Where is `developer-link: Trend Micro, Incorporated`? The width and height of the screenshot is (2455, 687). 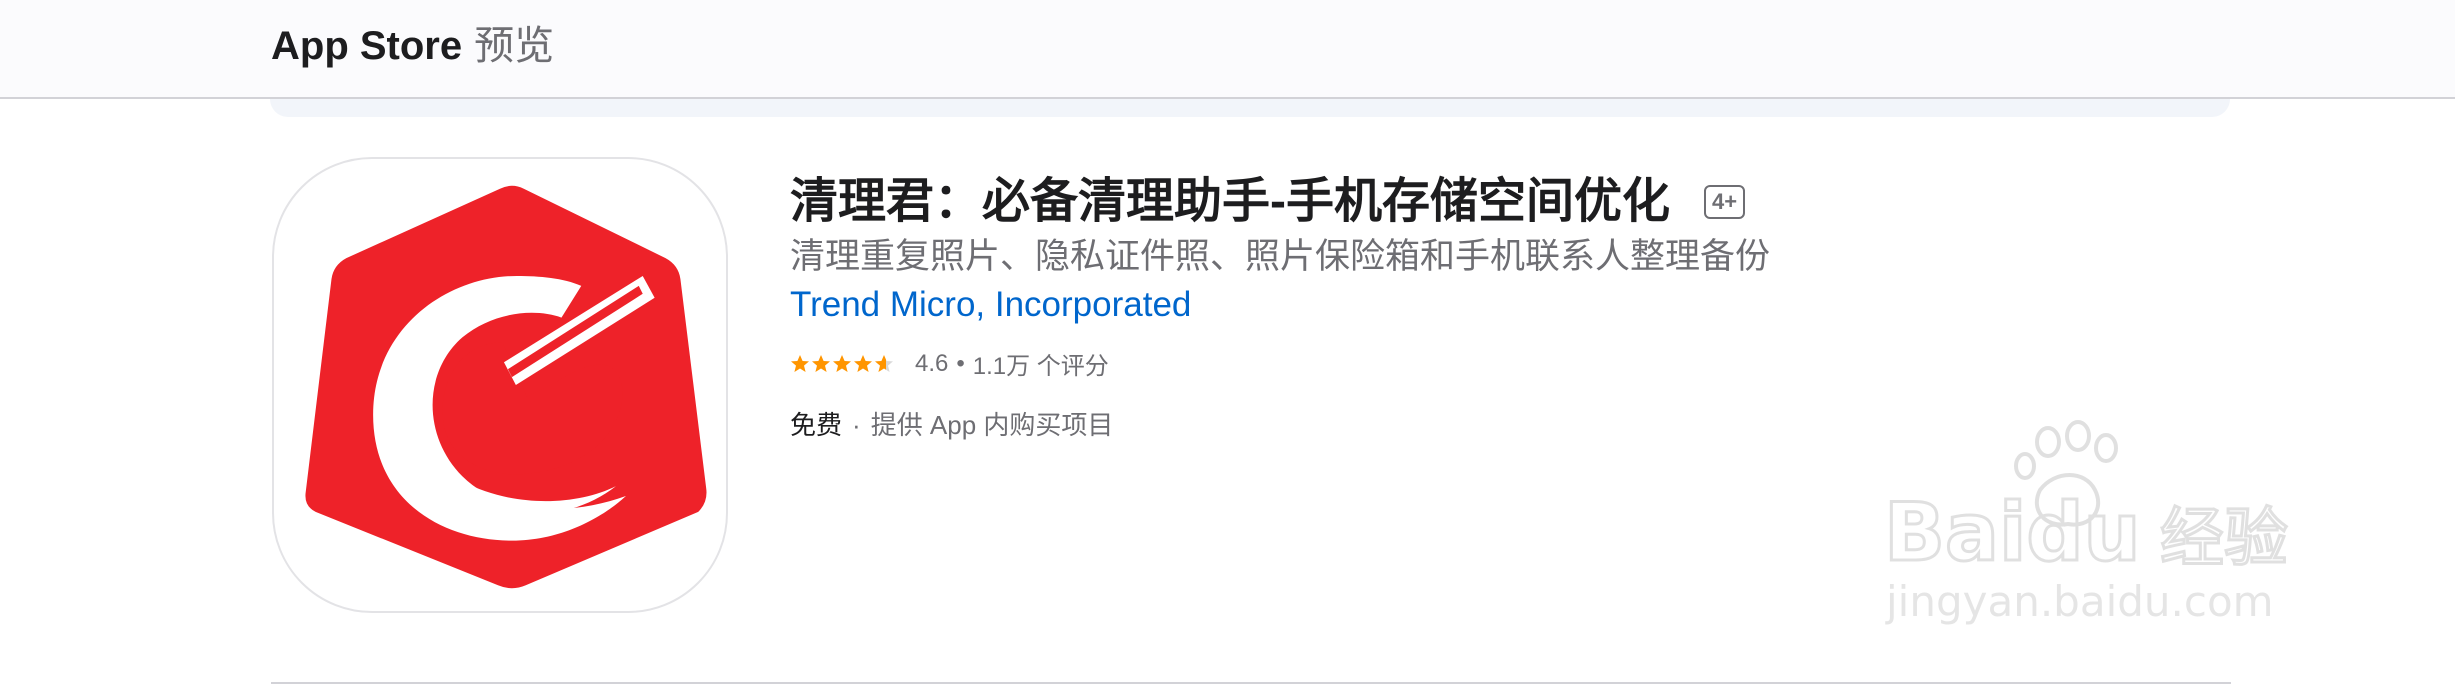 developer-link: Trend Micro, Incorporated is located at coordinates (990, 305).